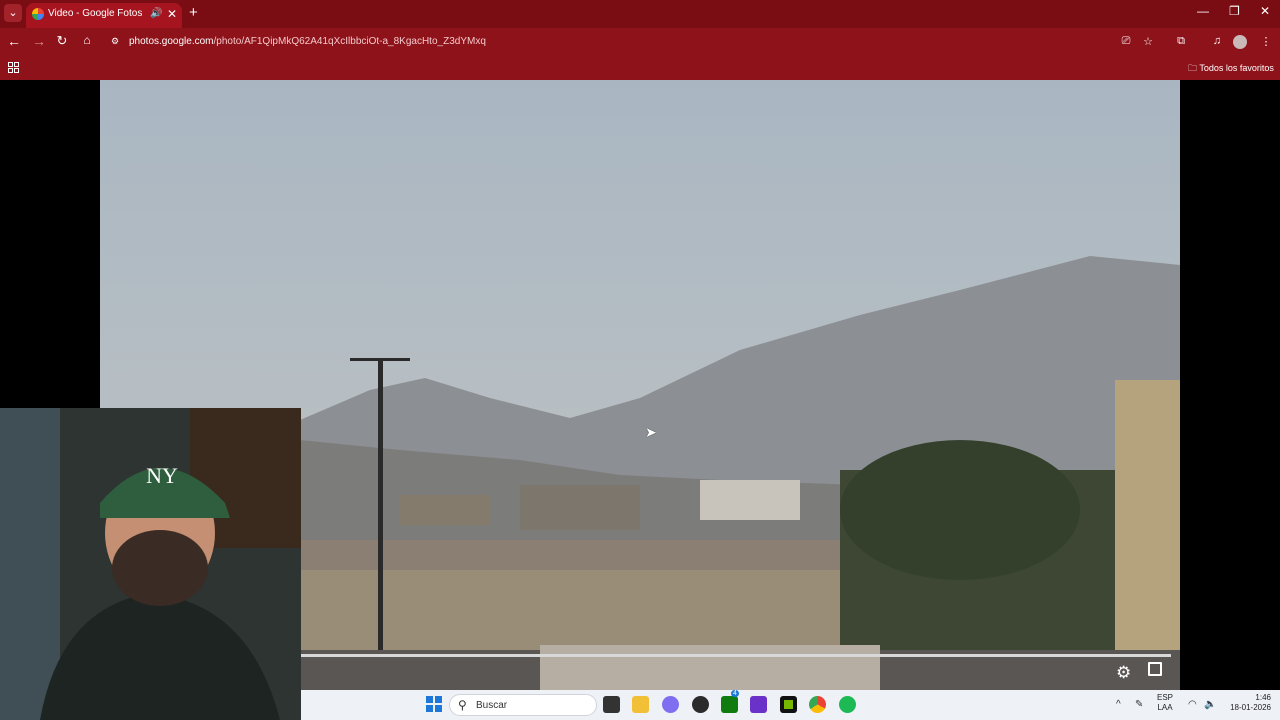 The image size is (1280, 720). I want to click on language-top: ESP, so click(1165, 697).